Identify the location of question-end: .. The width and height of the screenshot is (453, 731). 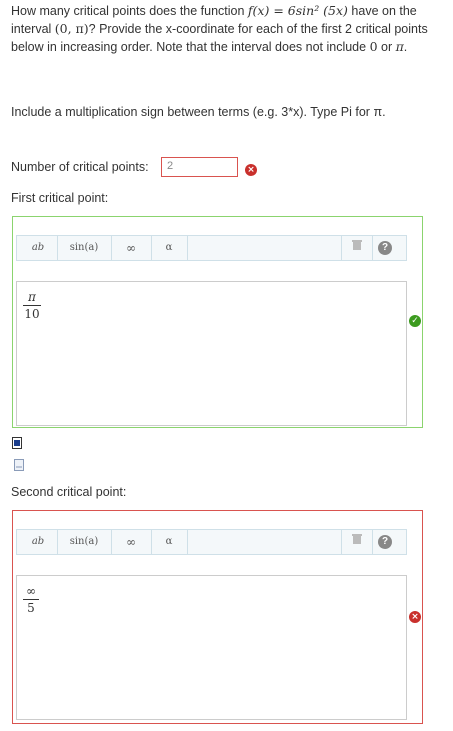
(405, 47).